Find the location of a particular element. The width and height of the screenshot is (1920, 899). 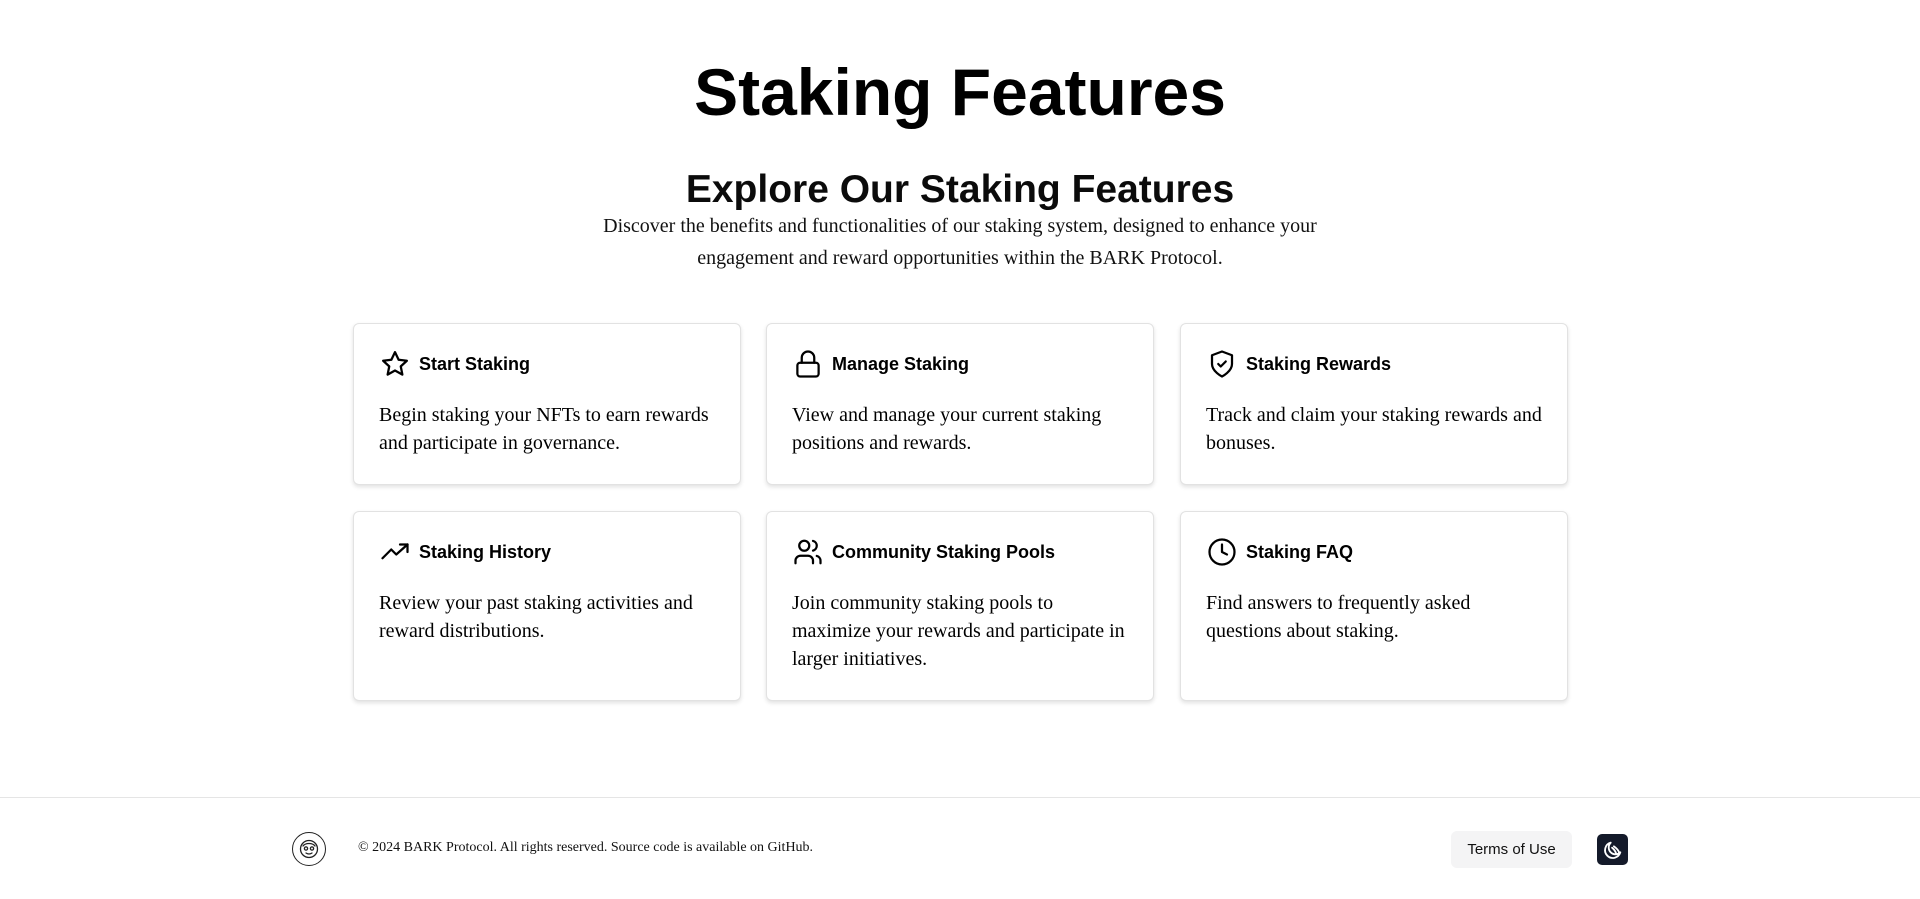

section-title: Explore Our Staking Features is located at coordinates (960, 189).